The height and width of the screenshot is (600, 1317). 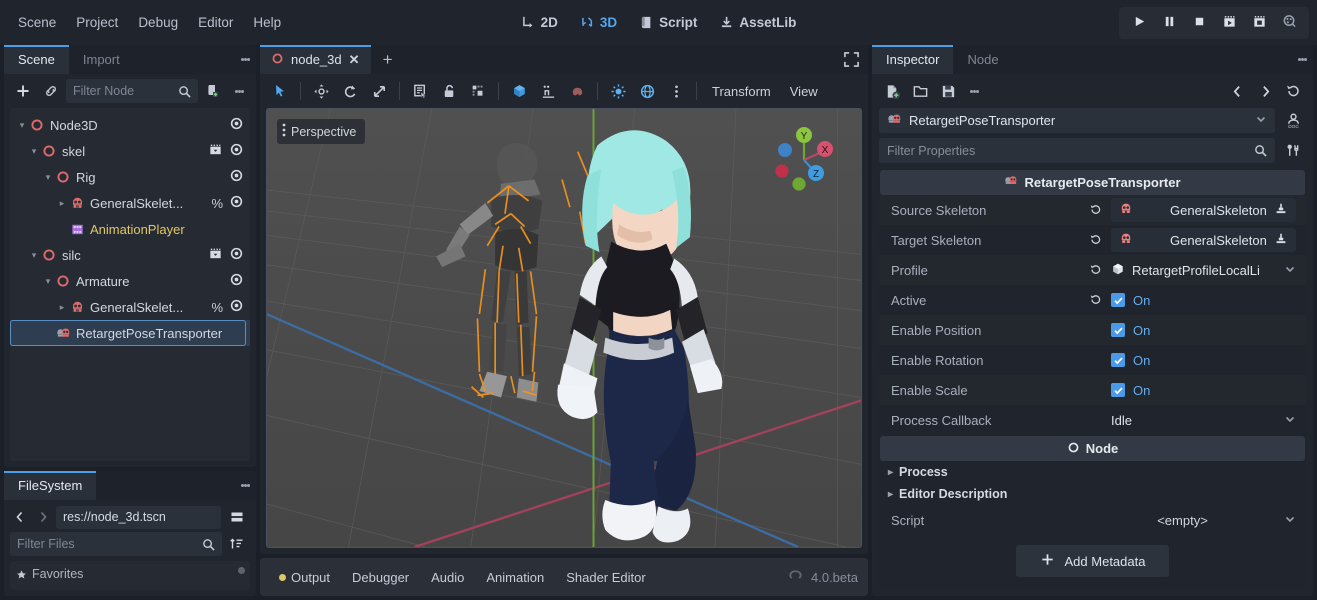 What do you see at coordinates (1092, 472) in the screenshot?
I see `section-process: ▸ Process` at bounding box center [1092, 472].